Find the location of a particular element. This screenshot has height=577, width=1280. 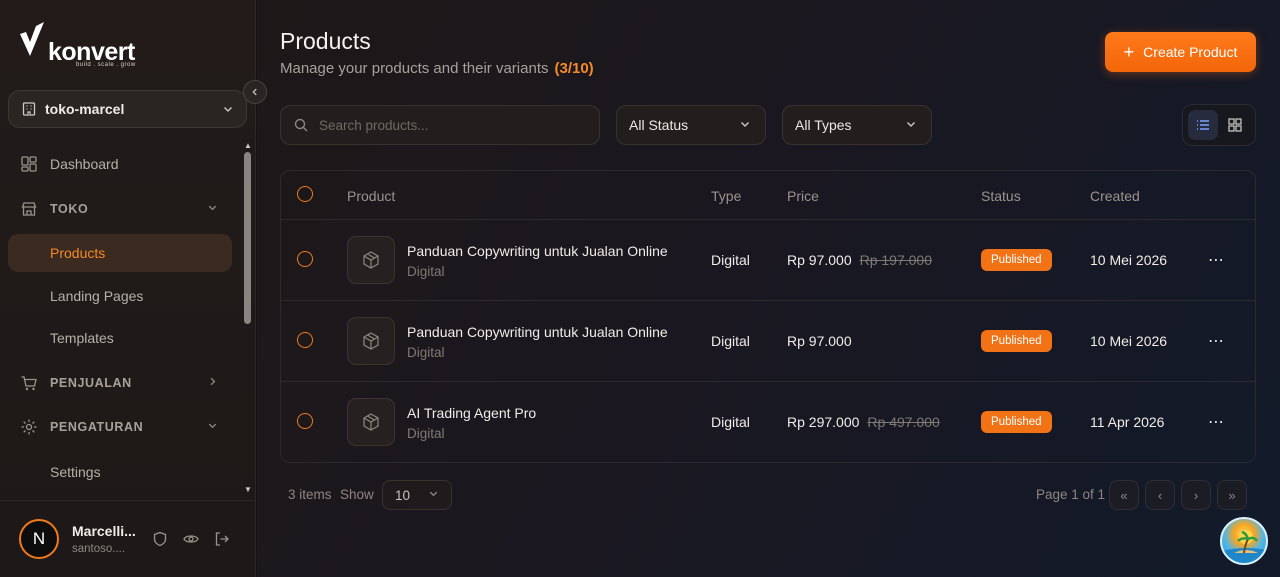

sidebar-item-landing-pages: Landing Pages is located at coordinates (120, 296).